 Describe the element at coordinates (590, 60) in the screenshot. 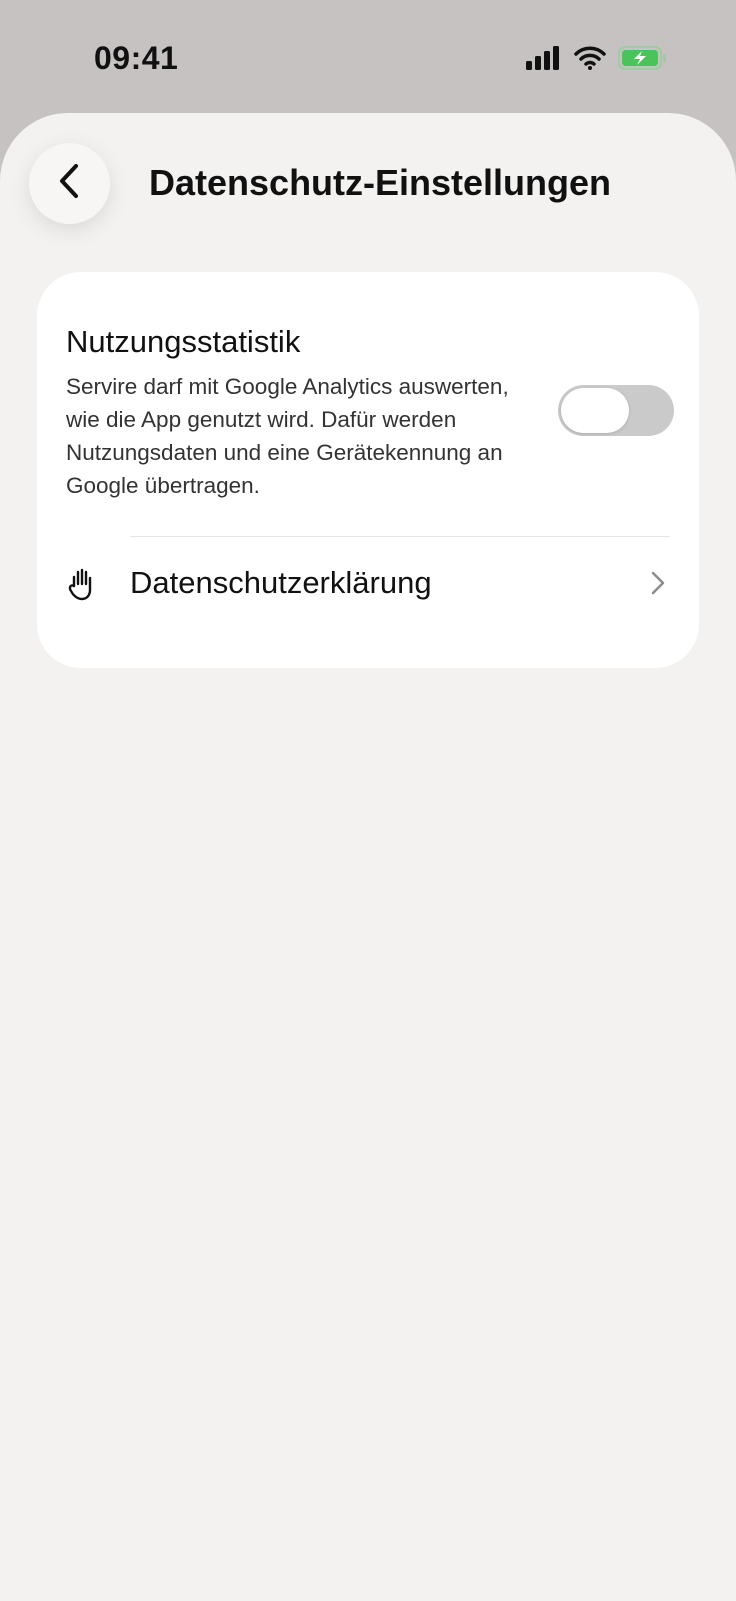

I see `wifi-icon` at that location.